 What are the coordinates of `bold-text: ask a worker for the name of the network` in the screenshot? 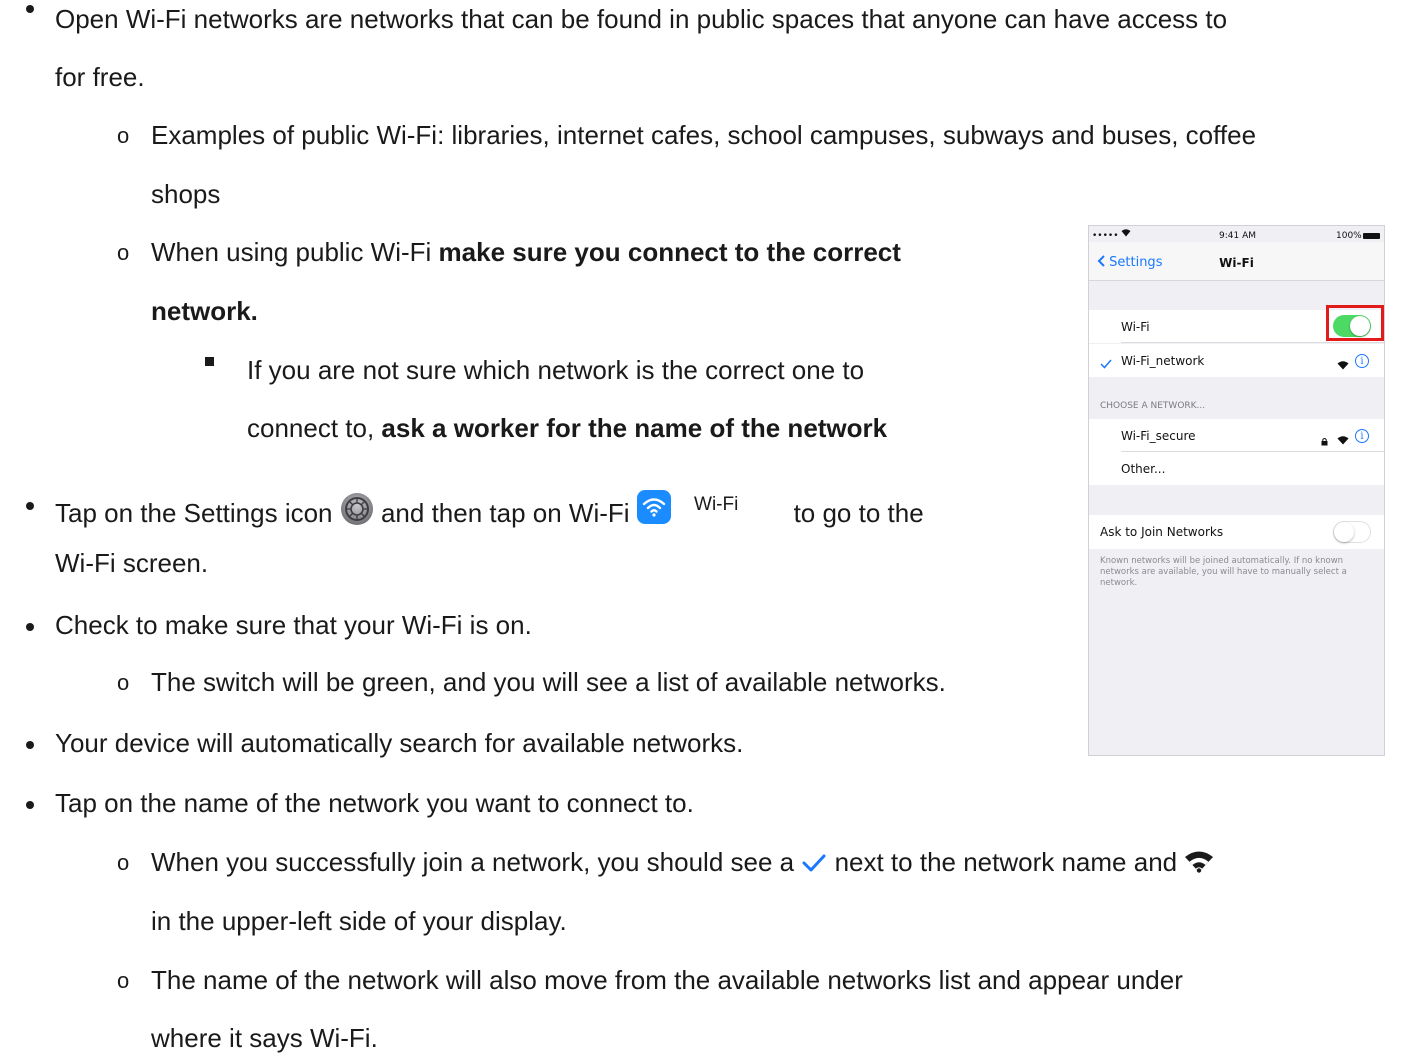 It's located at (634, 428).